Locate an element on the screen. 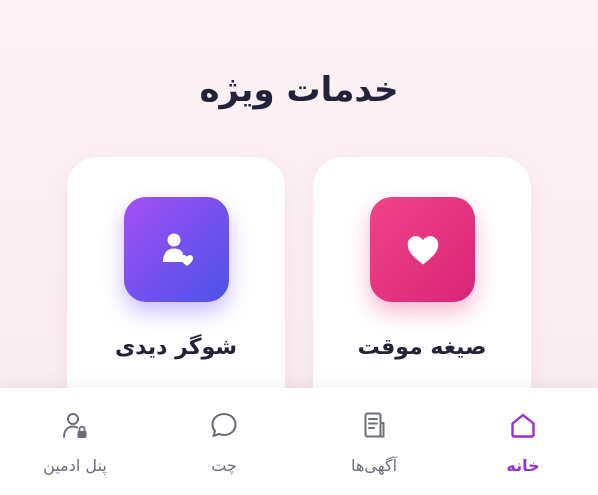 This screenshot has width=598, height=495. heart-icon is located at coordinates (422, 250).